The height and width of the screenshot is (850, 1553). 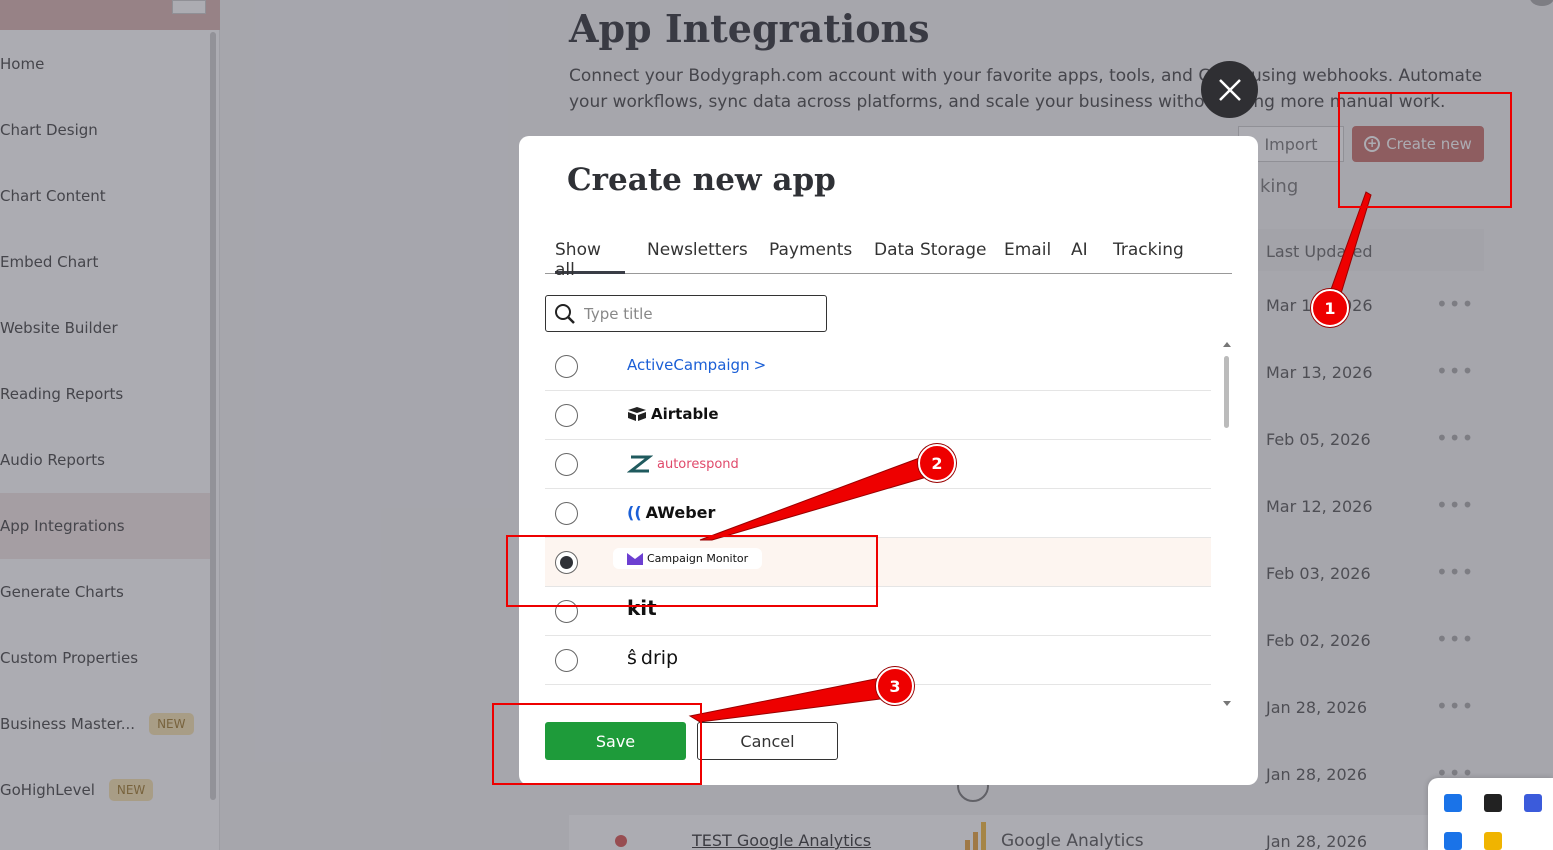 I want to click on tab-email: Email, so click(x=1027, y=257).